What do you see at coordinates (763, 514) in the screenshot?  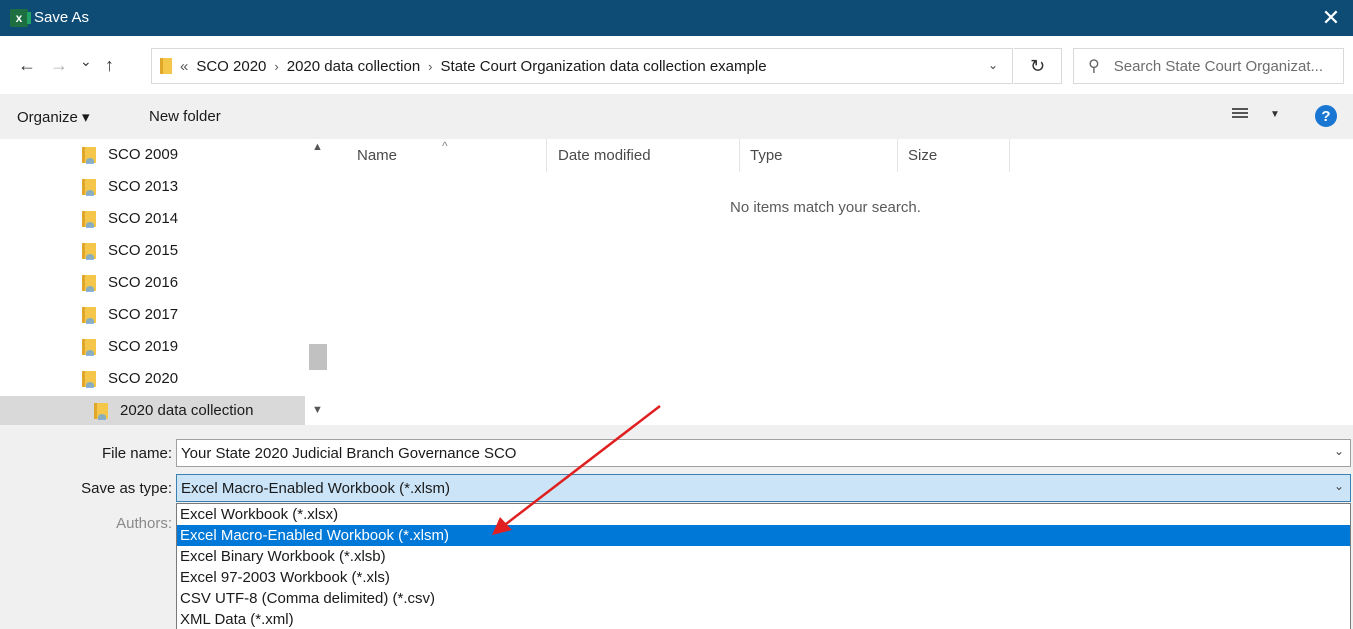 I see `type-option-xlsx: Excel Workbook (*.xlsx)` at bounding box center [763, 514].